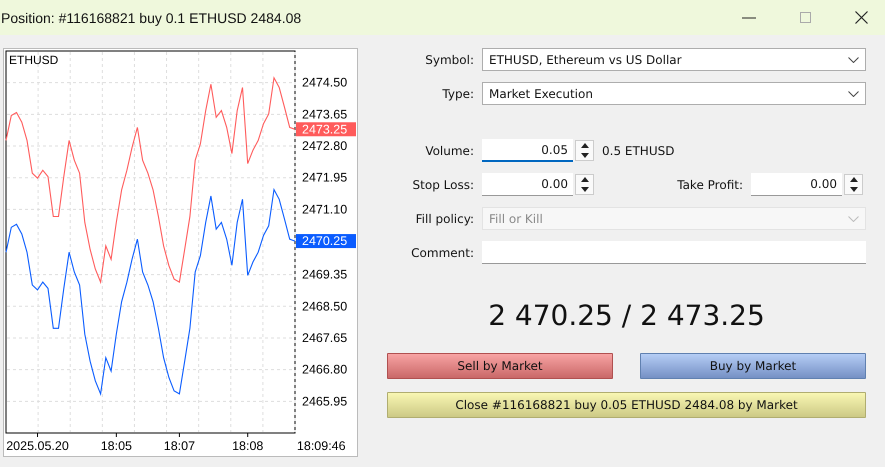 The image size is (885, 467). Describe the element at coordinates (325, 177) in the screenshot. I see `y-tick-label: 2471.95` at that location.